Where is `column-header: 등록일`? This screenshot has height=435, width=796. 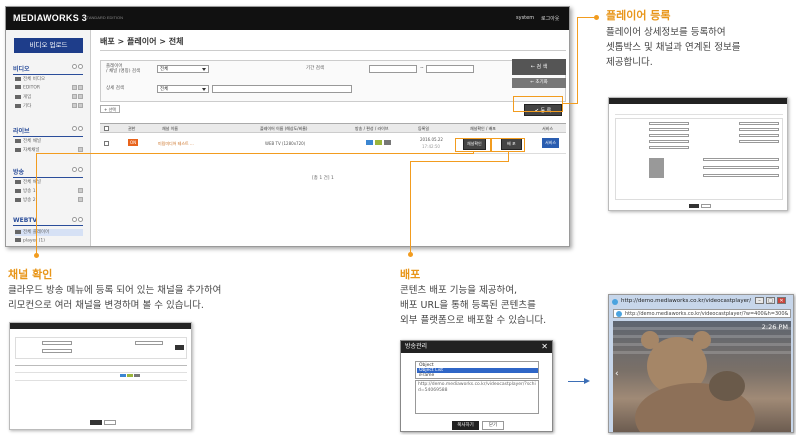 column-header: 등록일 is located at coordinates (424, 128).